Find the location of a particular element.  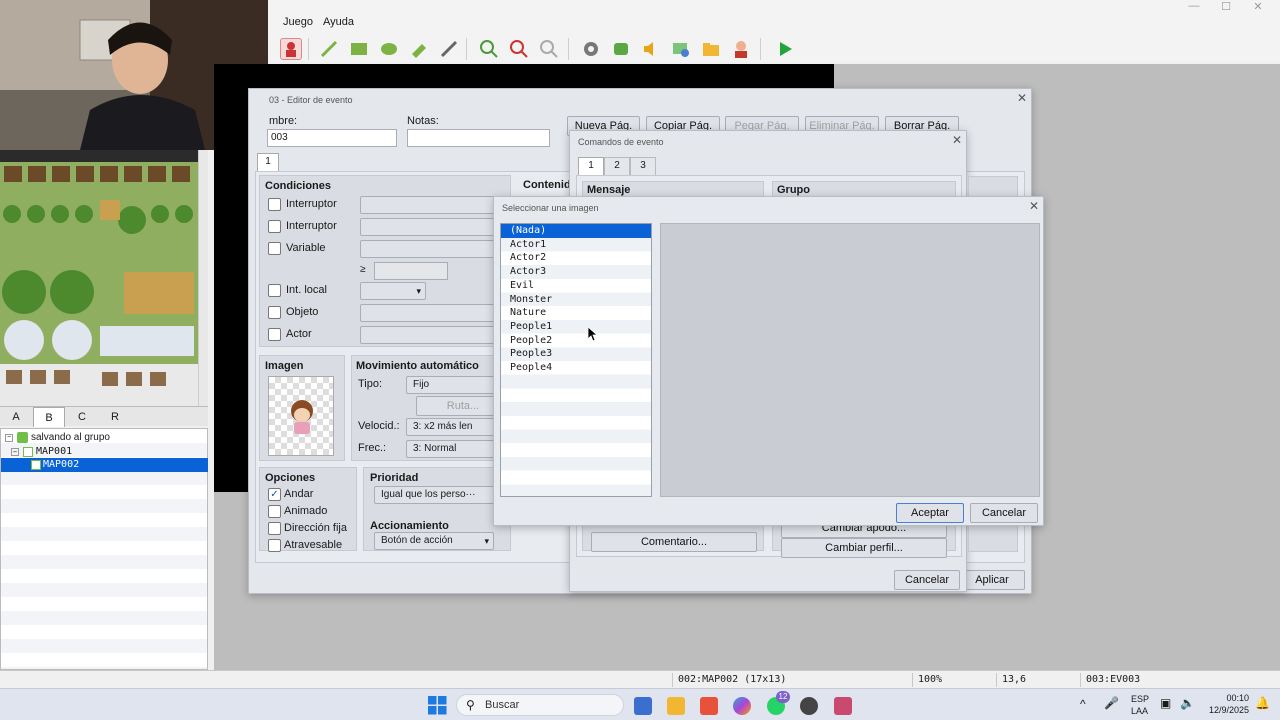

tab-commands-3: 3 is located at coordinates (643, 166).